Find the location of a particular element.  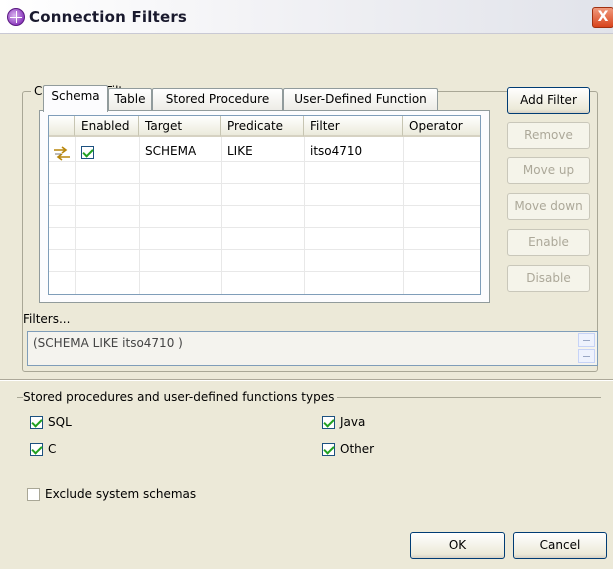

other-label: Other is located at coordinates (357, 449).